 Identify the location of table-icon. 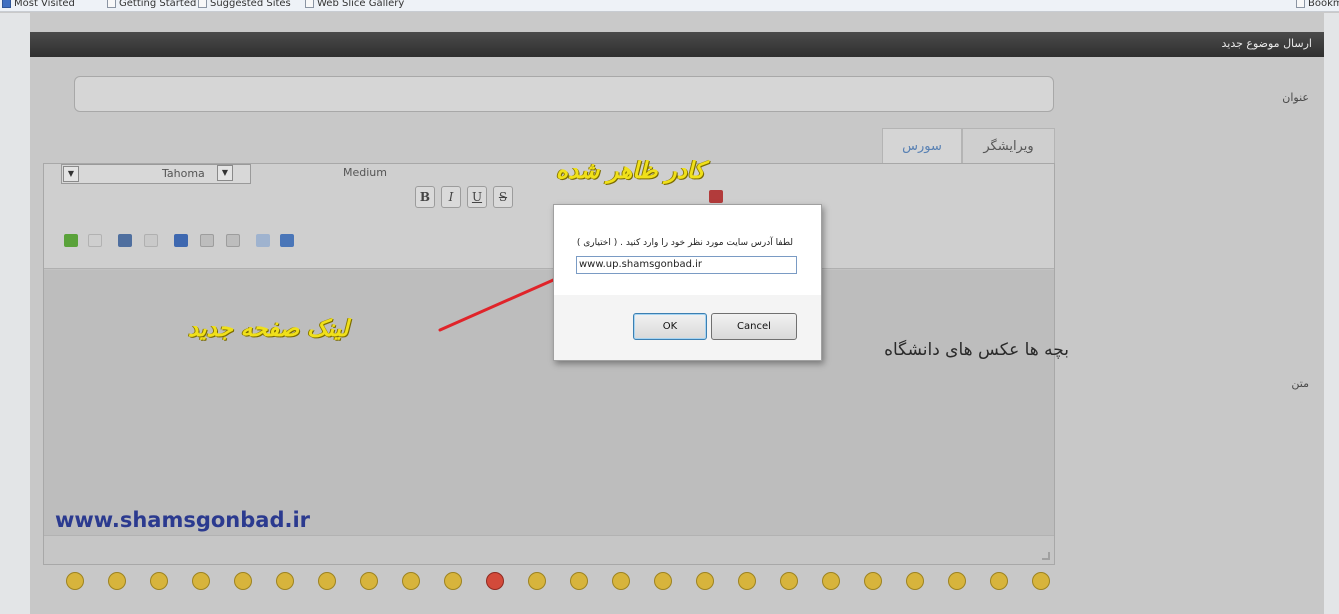
(287, 240).